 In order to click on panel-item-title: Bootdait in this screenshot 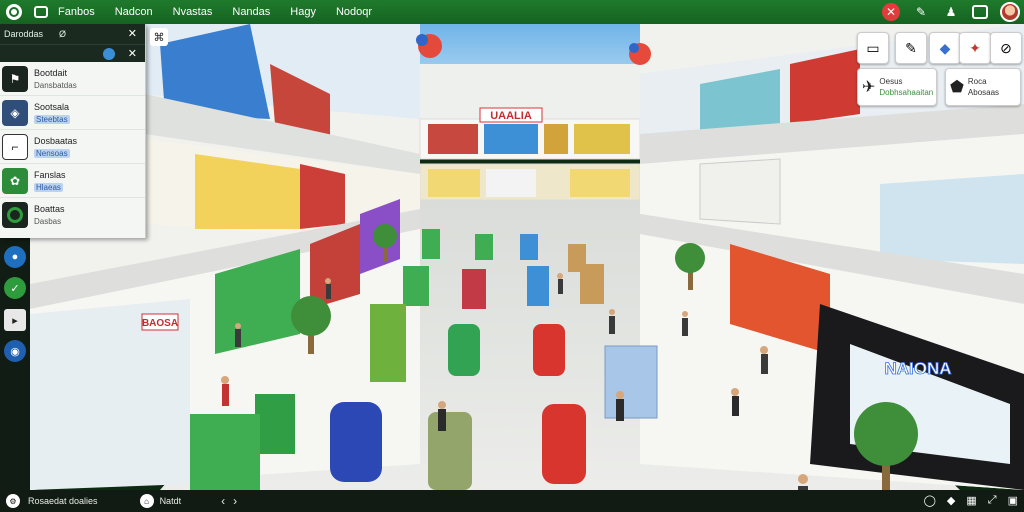, I will do `click(51, 72)`.